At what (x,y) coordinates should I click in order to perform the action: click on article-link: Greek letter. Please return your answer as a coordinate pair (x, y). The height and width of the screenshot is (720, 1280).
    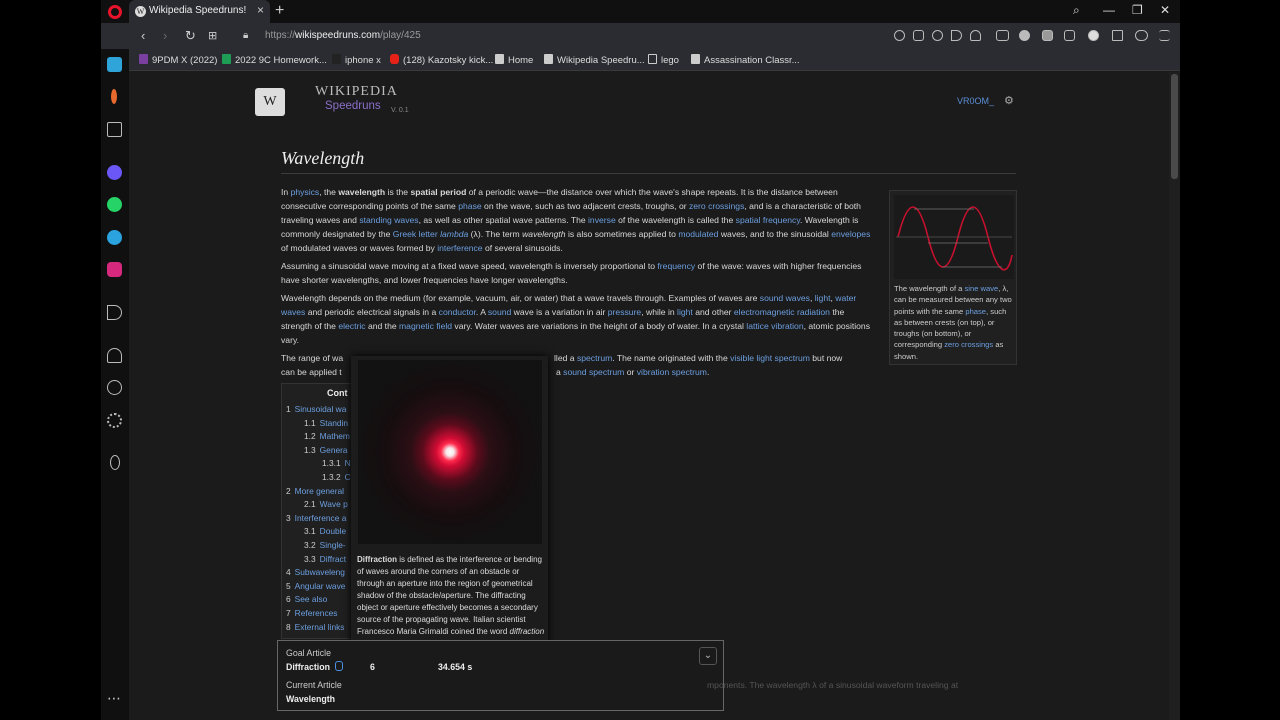
    Looking at the image, I should click on (416, 234).